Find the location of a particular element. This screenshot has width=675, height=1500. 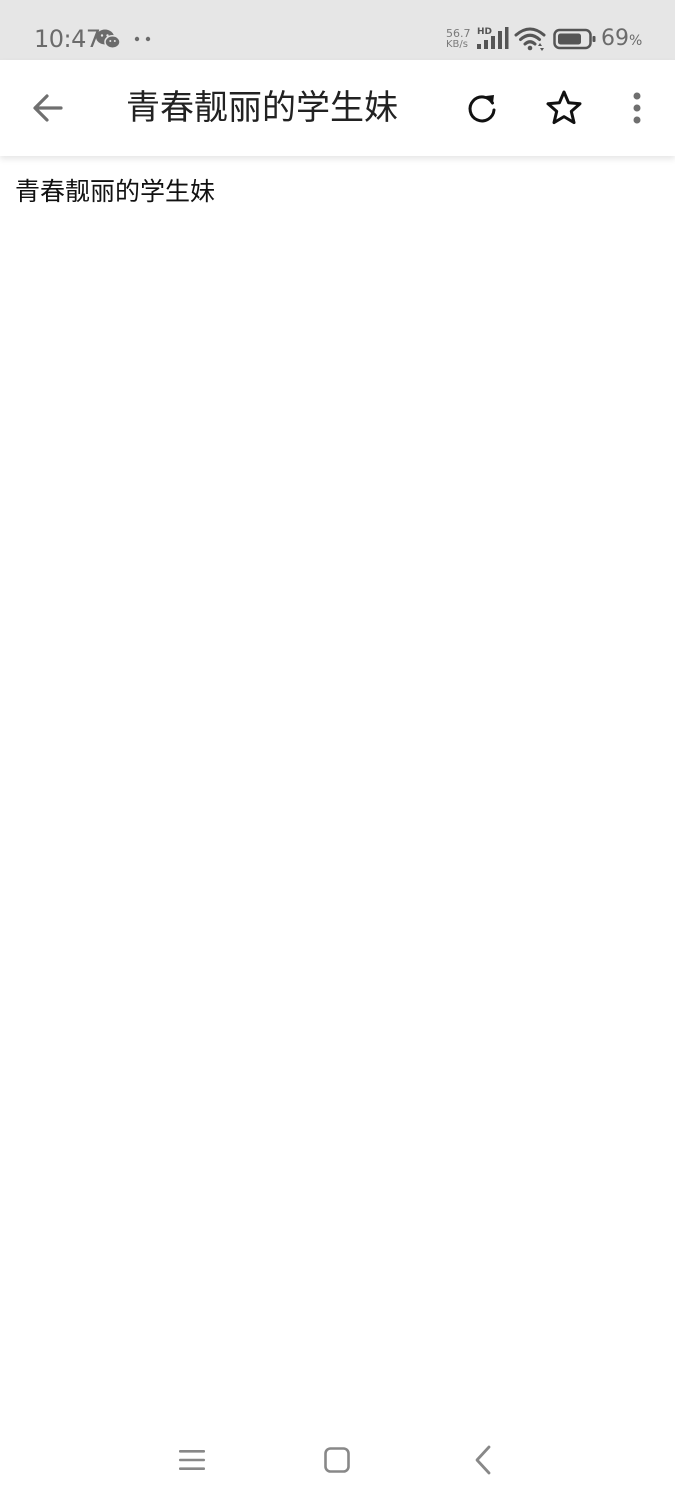

battery-level-unit: % is located at coordinates (636, 41).